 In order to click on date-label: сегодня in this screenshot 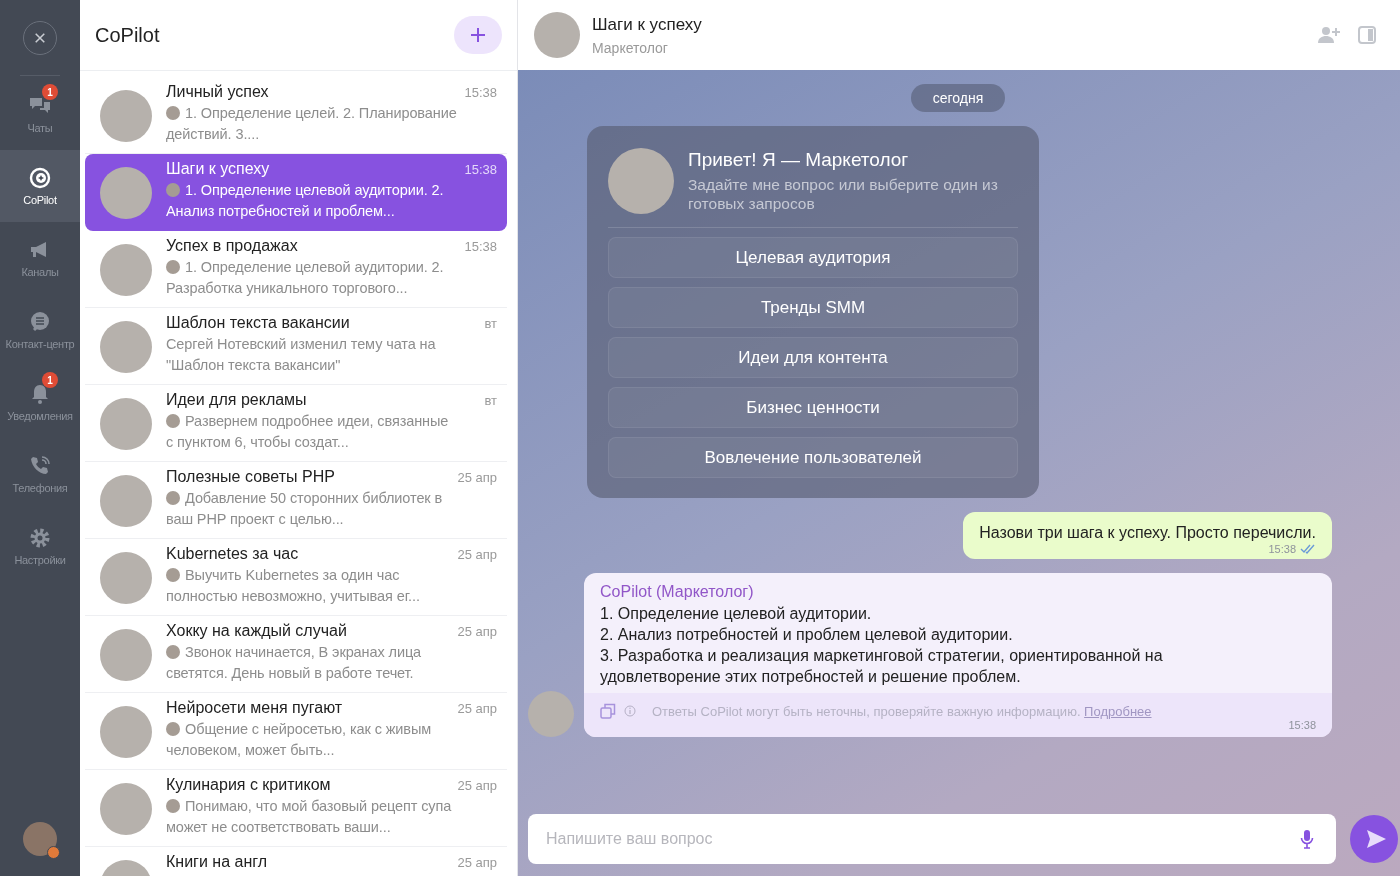, I will do `click(958, 98)`.